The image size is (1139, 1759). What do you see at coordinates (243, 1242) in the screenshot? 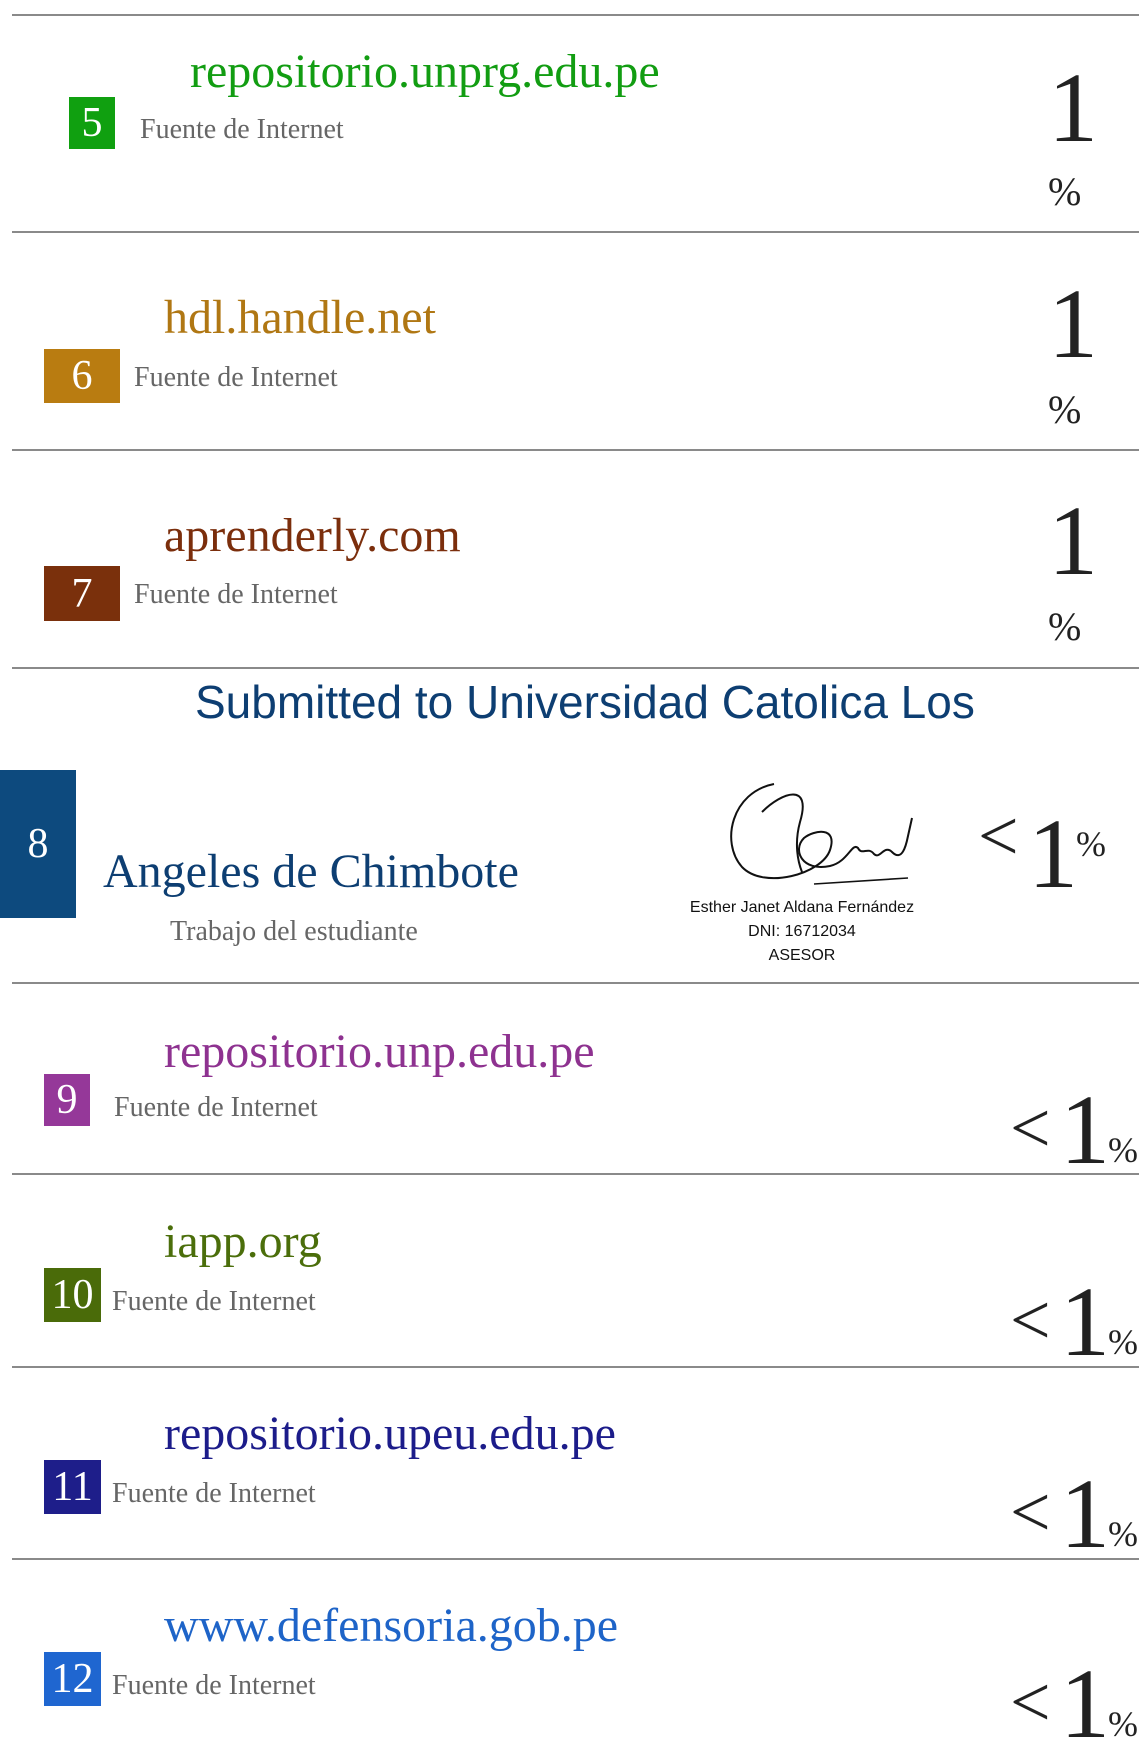
I see `source-name: iapp.org` at bounding box center [243, 1242].